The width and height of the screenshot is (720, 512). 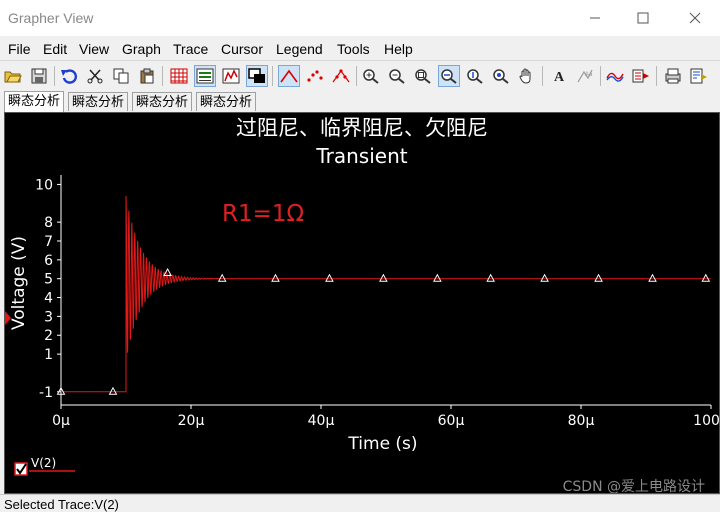 I want to click on zoom-y-button, so click(x=475, y=76).